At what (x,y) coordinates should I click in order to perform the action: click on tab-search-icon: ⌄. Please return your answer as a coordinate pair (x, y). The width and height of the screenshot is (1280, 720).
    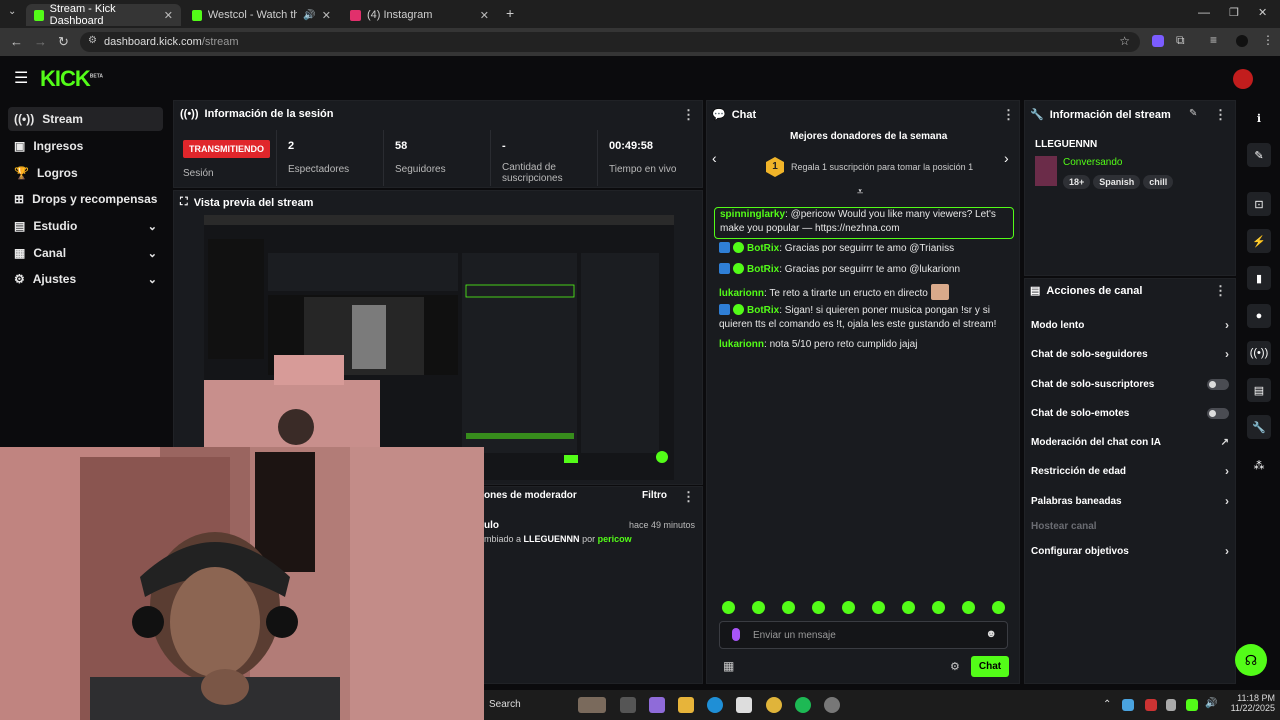
    Looking at the image, I should click on (12, 11).